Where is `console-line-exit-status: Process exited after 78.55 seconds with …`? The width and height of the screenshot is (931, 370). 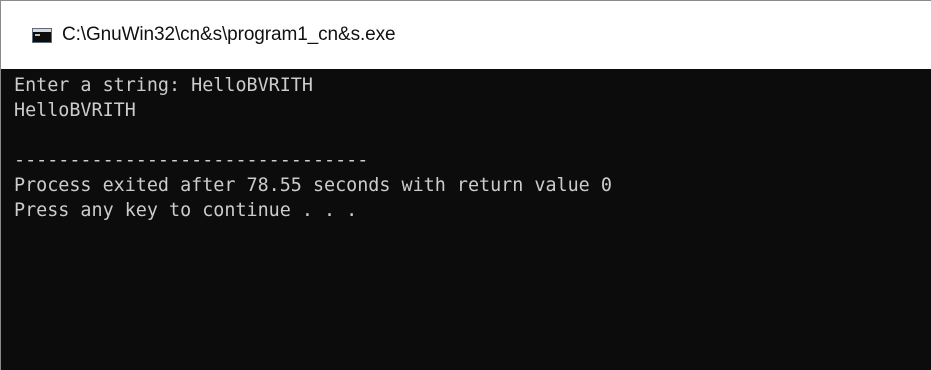
console-line-exit-status: Process exited after 78.55 seconds with … is located at coordinates (313, 185).